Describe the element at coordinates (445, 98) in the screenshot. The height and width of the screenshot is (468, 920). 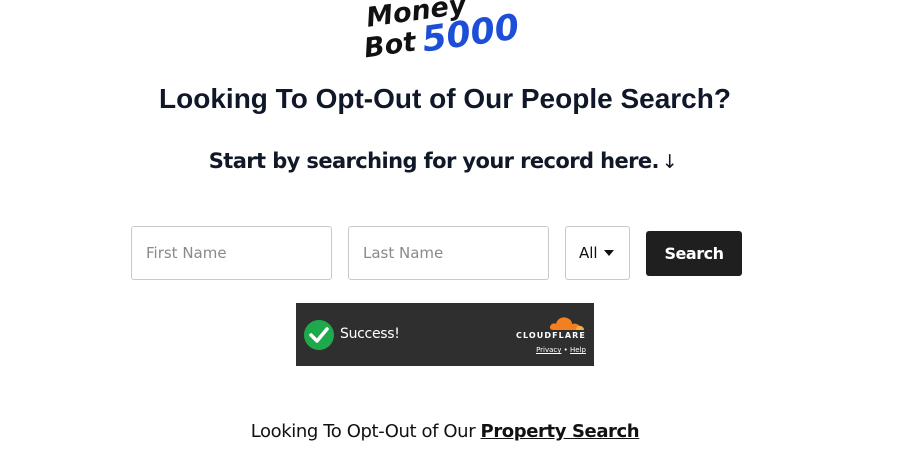
I see `page-title: Looking To Opt-Out of Our People Search?` at that location.